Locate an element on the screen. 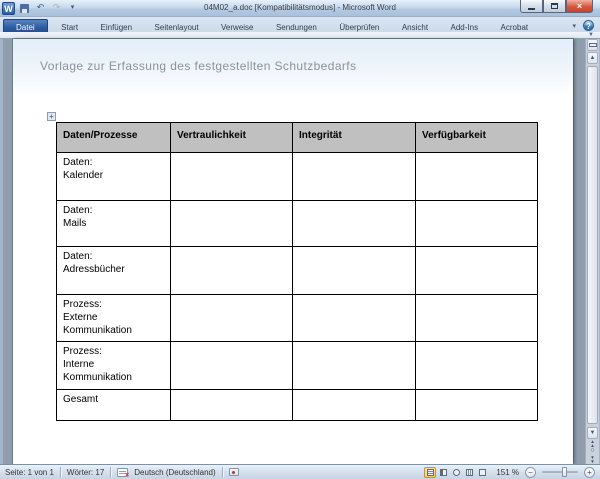 This screenshot has width=600, height=479. scrollbar-thumb is located at coordinates (592, 245).